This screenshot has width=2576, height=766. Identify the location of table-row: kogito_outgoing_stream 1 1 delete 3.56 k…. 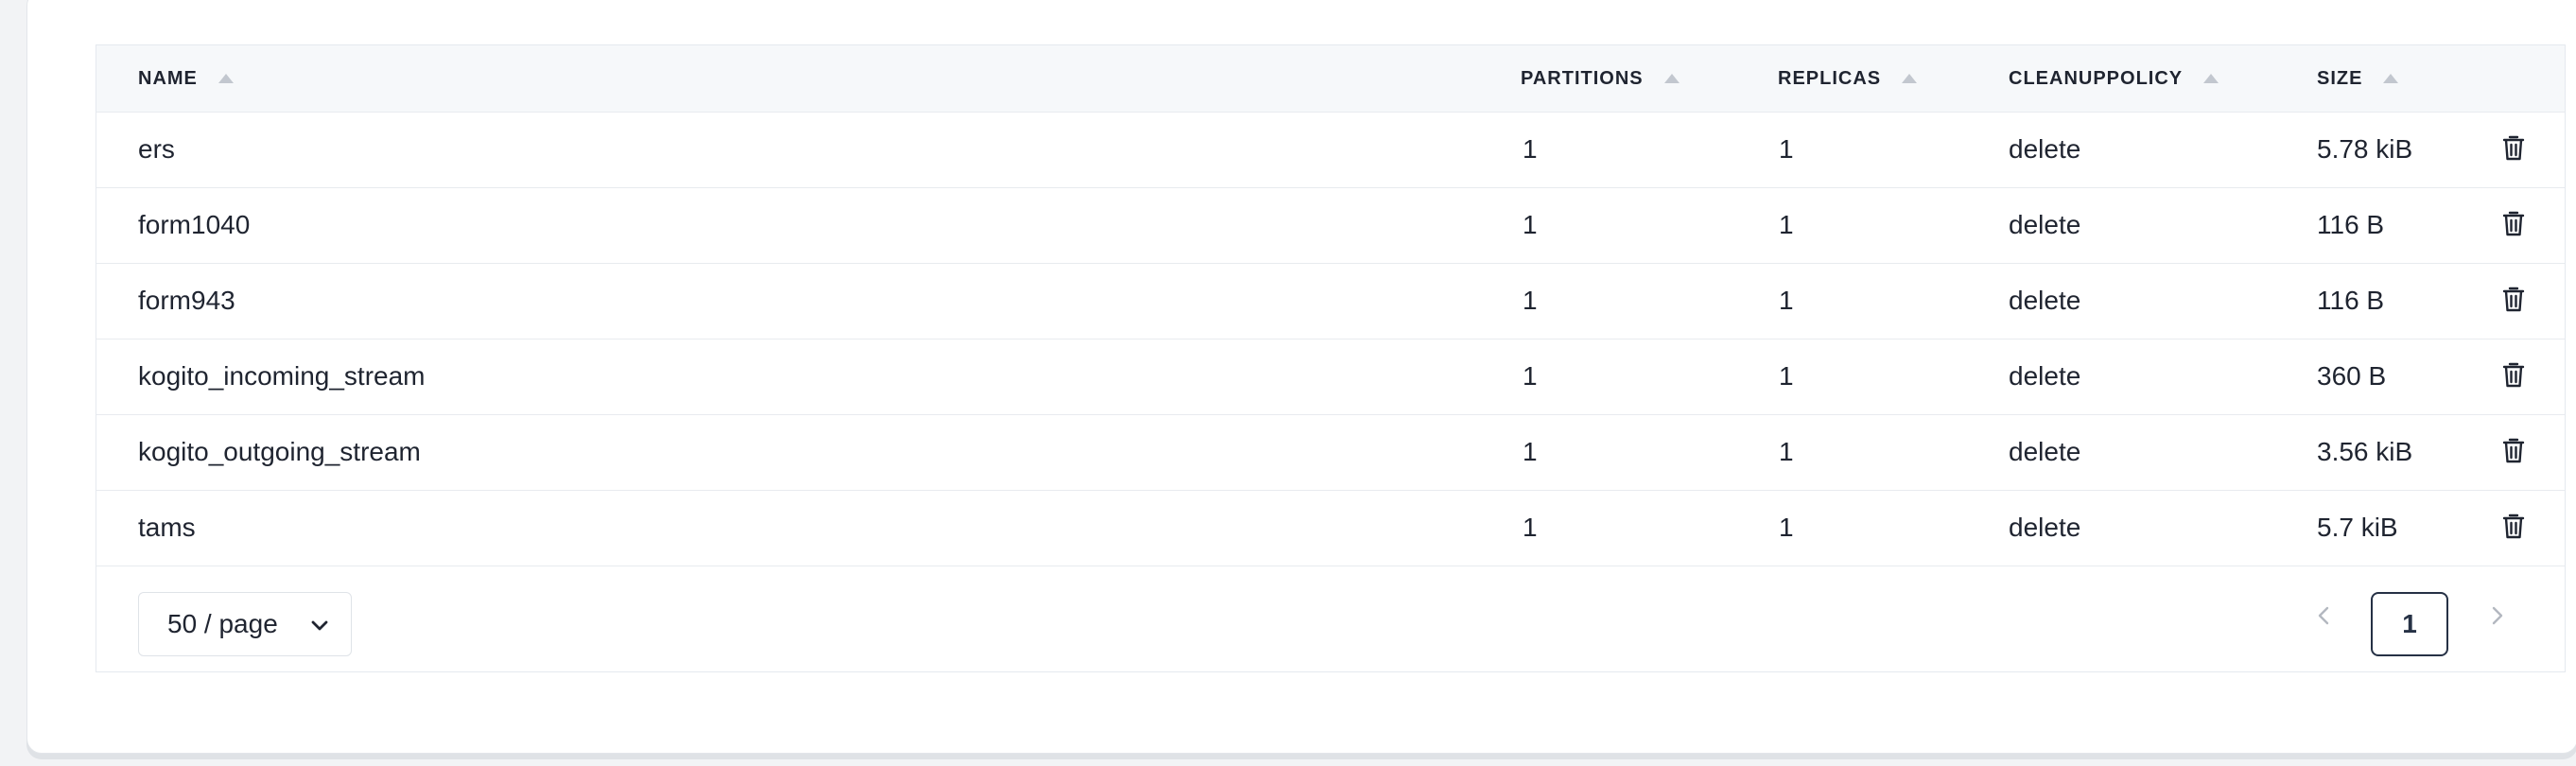
(1330, 452).